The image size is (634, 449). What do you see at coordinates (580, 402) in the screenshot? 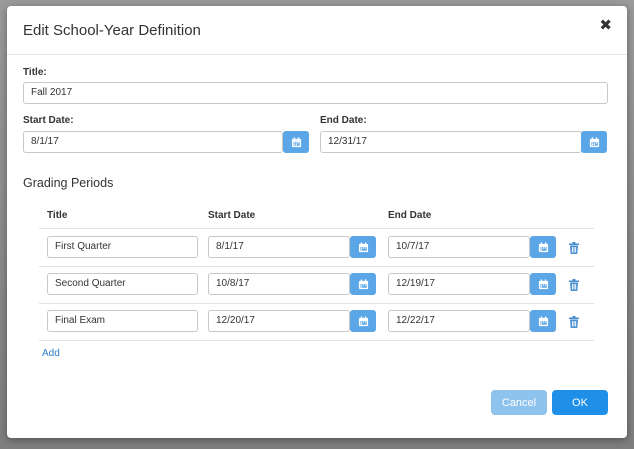
I see `ok-button: OK` at bounding box center [580, 402].